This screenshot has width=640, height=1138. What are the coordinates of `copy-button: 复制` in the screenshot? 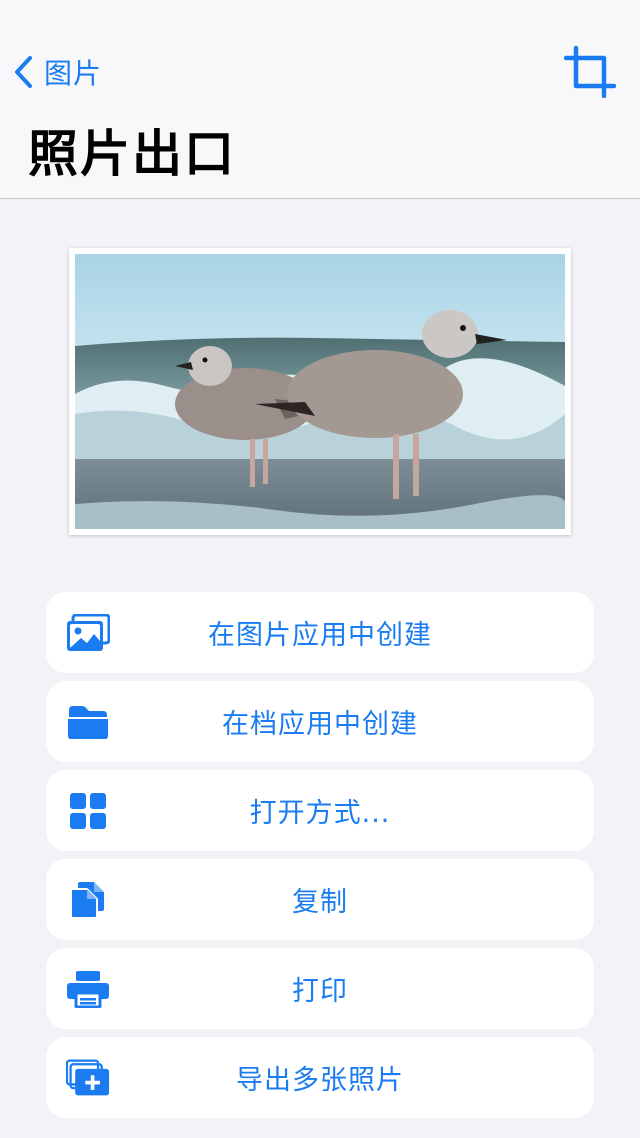 It's located at (320, 899).